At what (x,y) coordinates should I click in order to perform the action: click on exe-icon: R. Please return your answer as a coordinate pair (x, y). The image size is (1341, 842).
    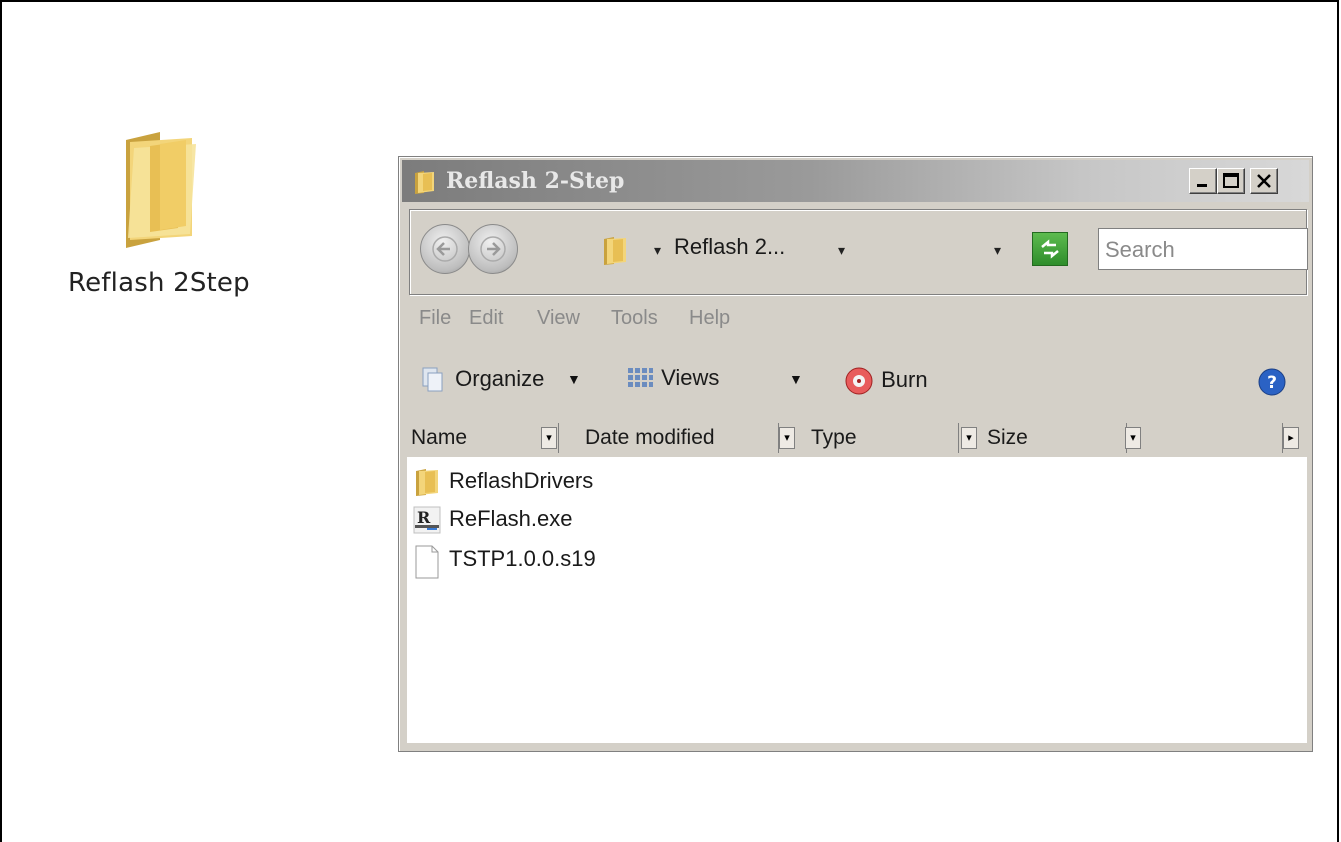
    Looking at the image, I should click on (427, 520).